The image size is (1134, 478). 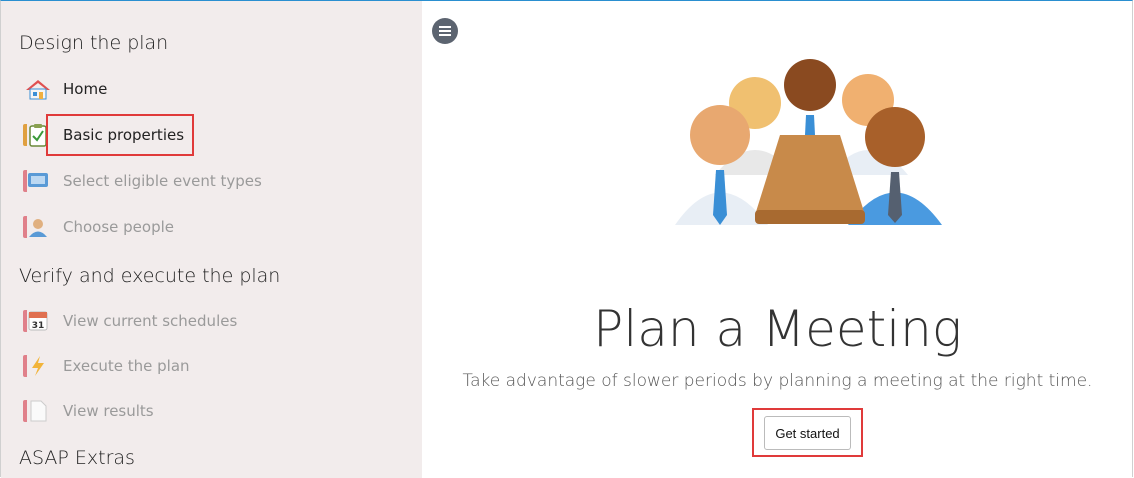 I want to click on highlight-get-started, so click(x=807, y=432).